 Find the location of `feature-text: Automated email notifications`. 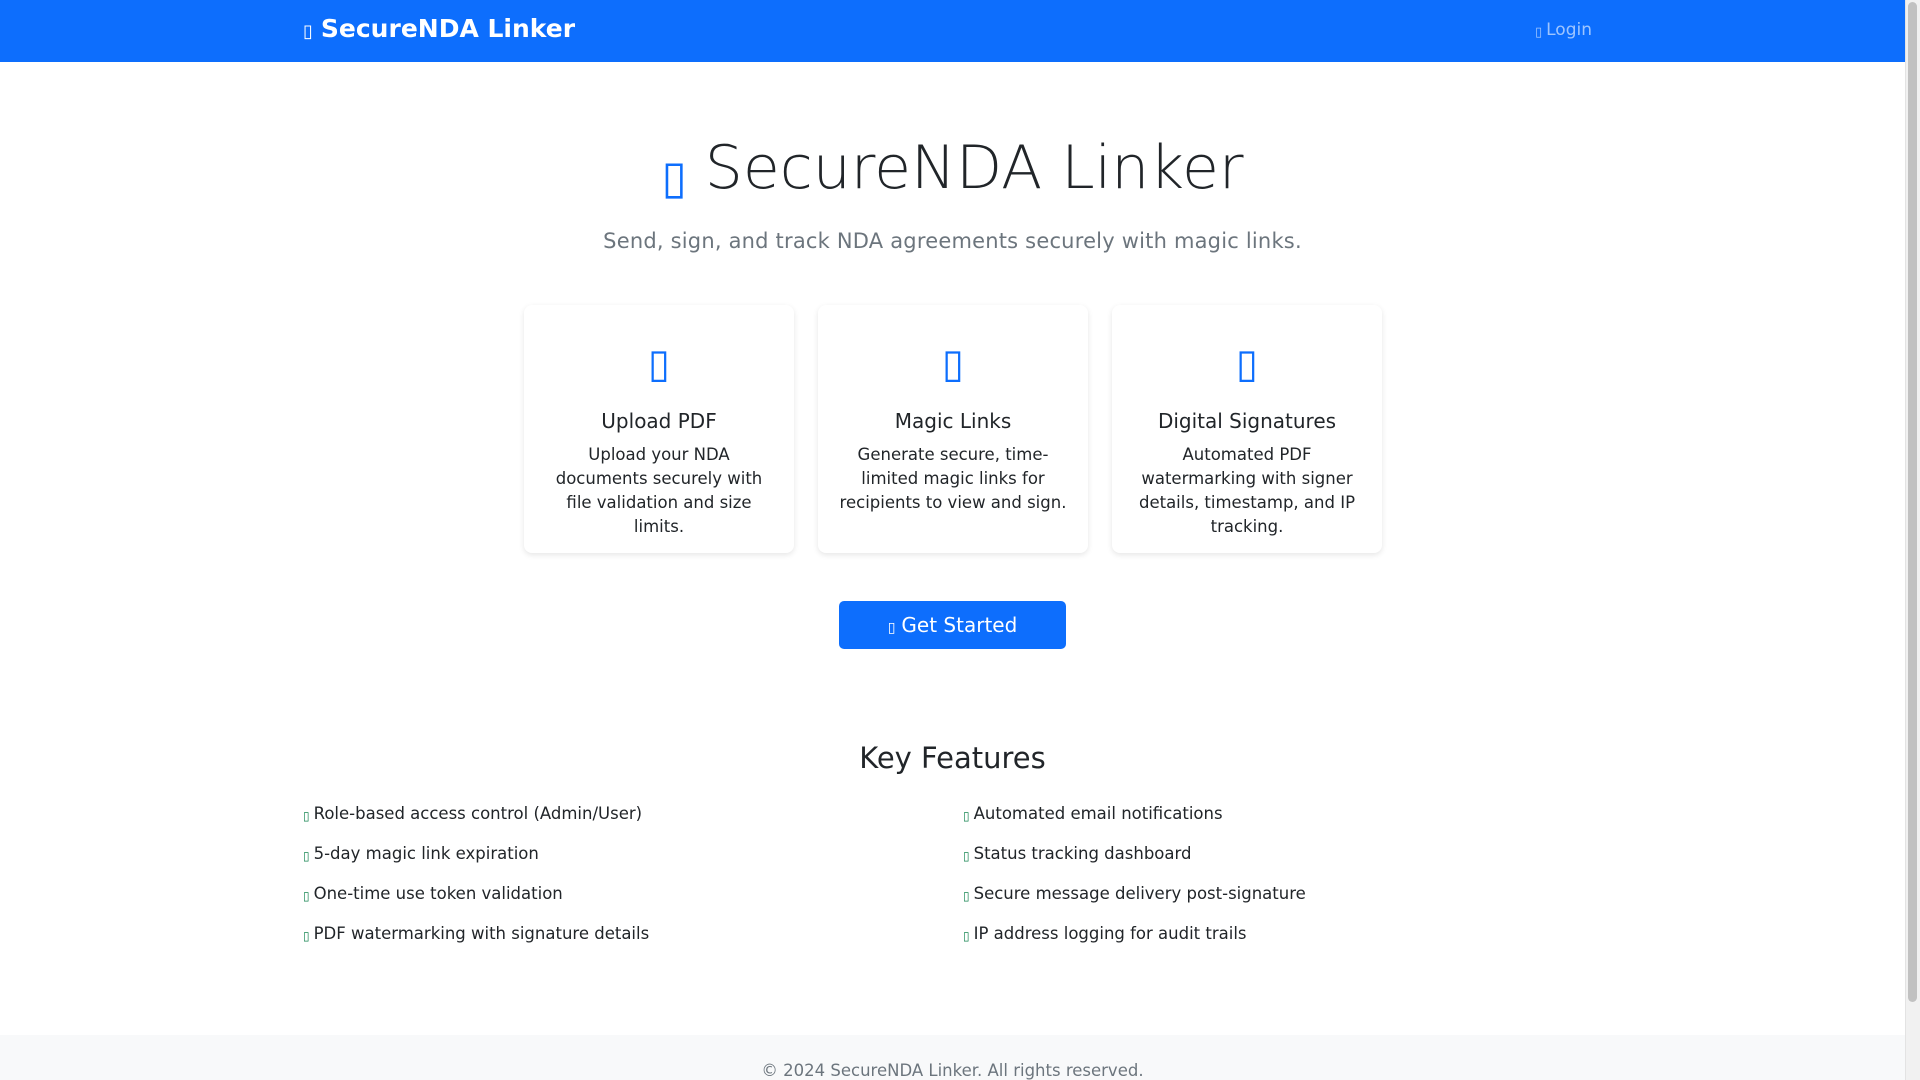

feature-text: Automated email notifications is located at coordinates (1098, 813).